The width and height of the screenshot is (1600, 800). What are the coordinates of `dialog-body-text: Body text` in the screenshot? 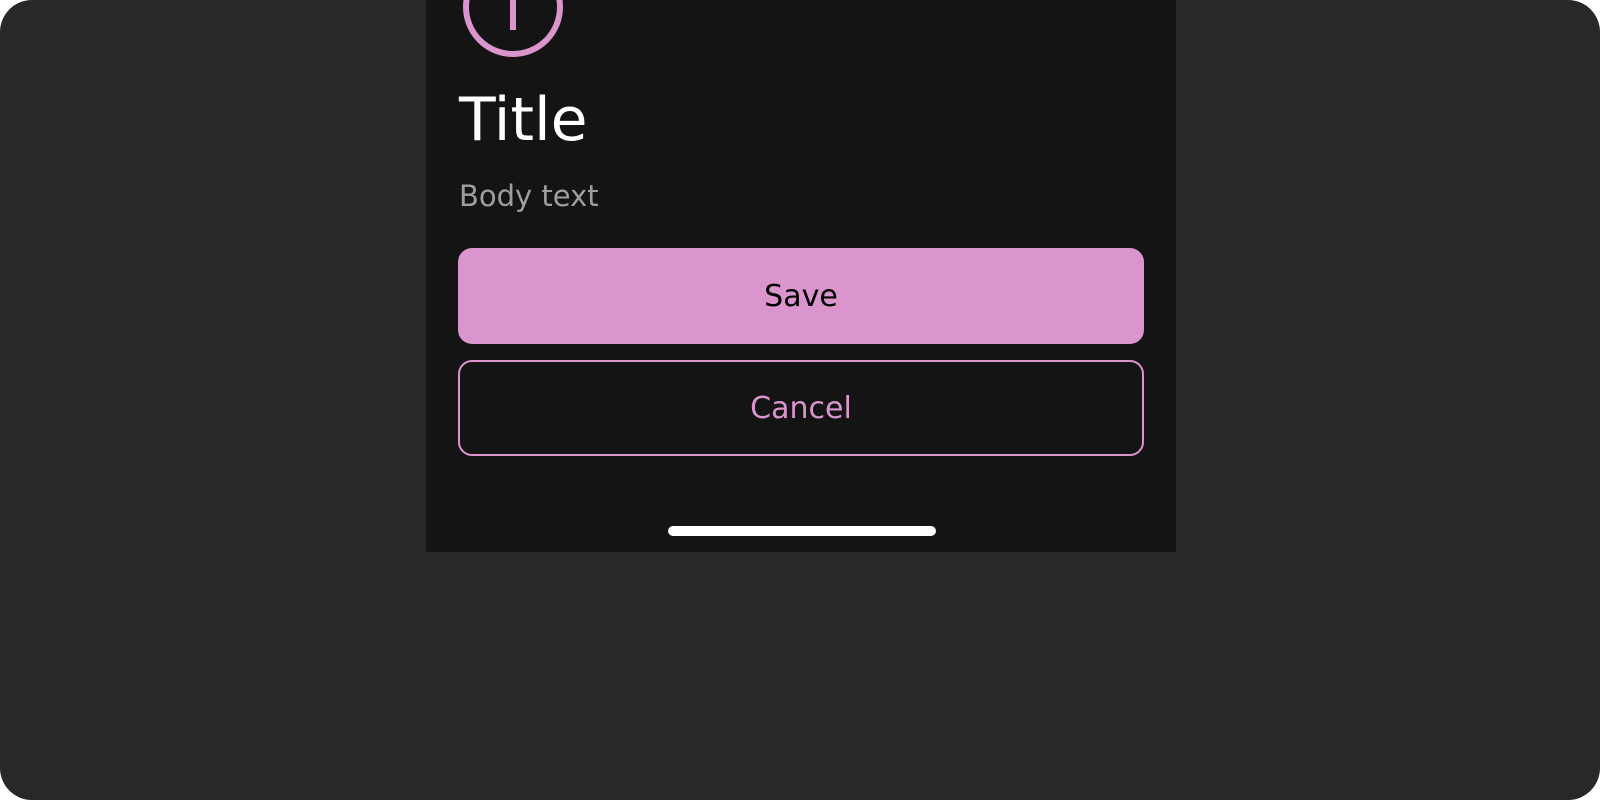 It's located at (529, 196).